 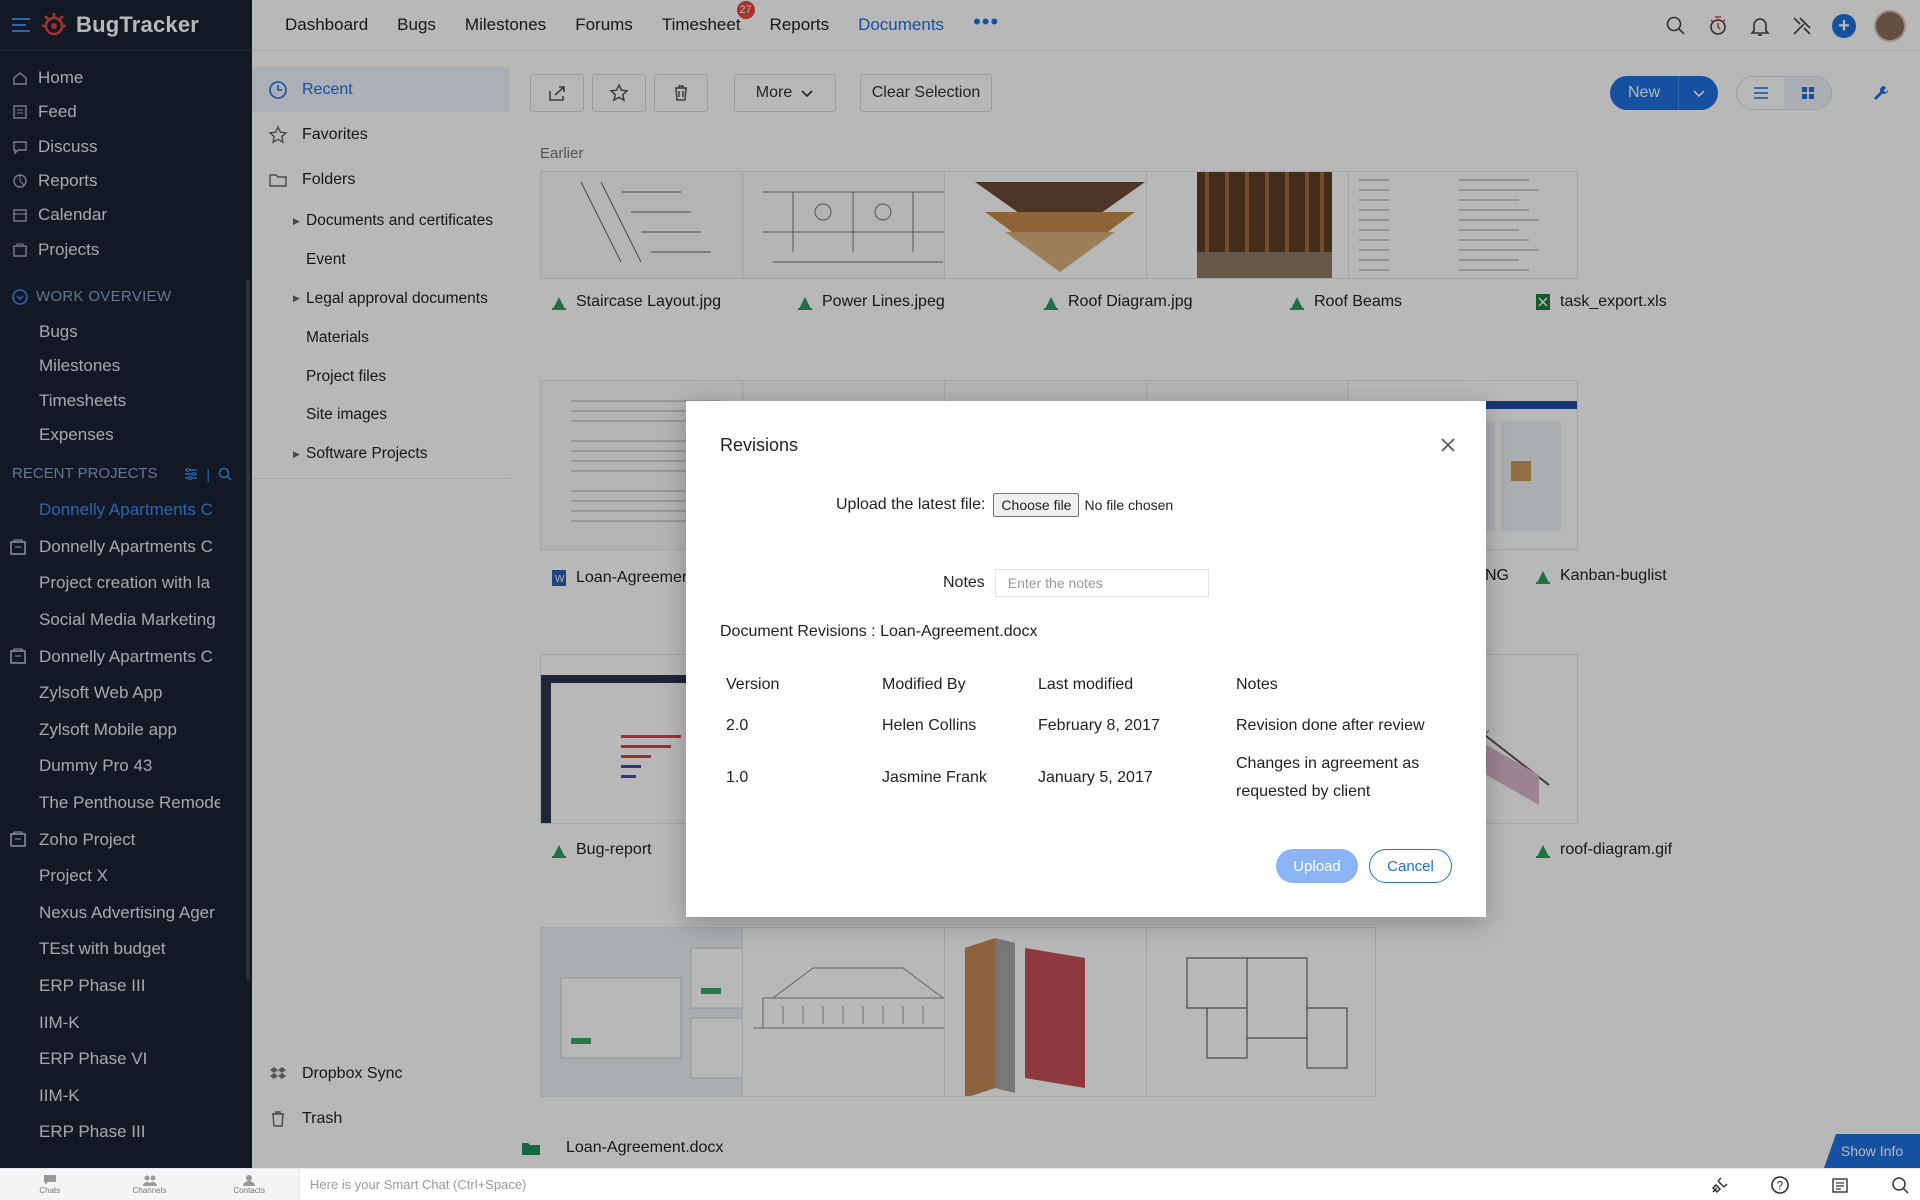 I want to click on upload-button: Upload, so click(x=1317, y=866).